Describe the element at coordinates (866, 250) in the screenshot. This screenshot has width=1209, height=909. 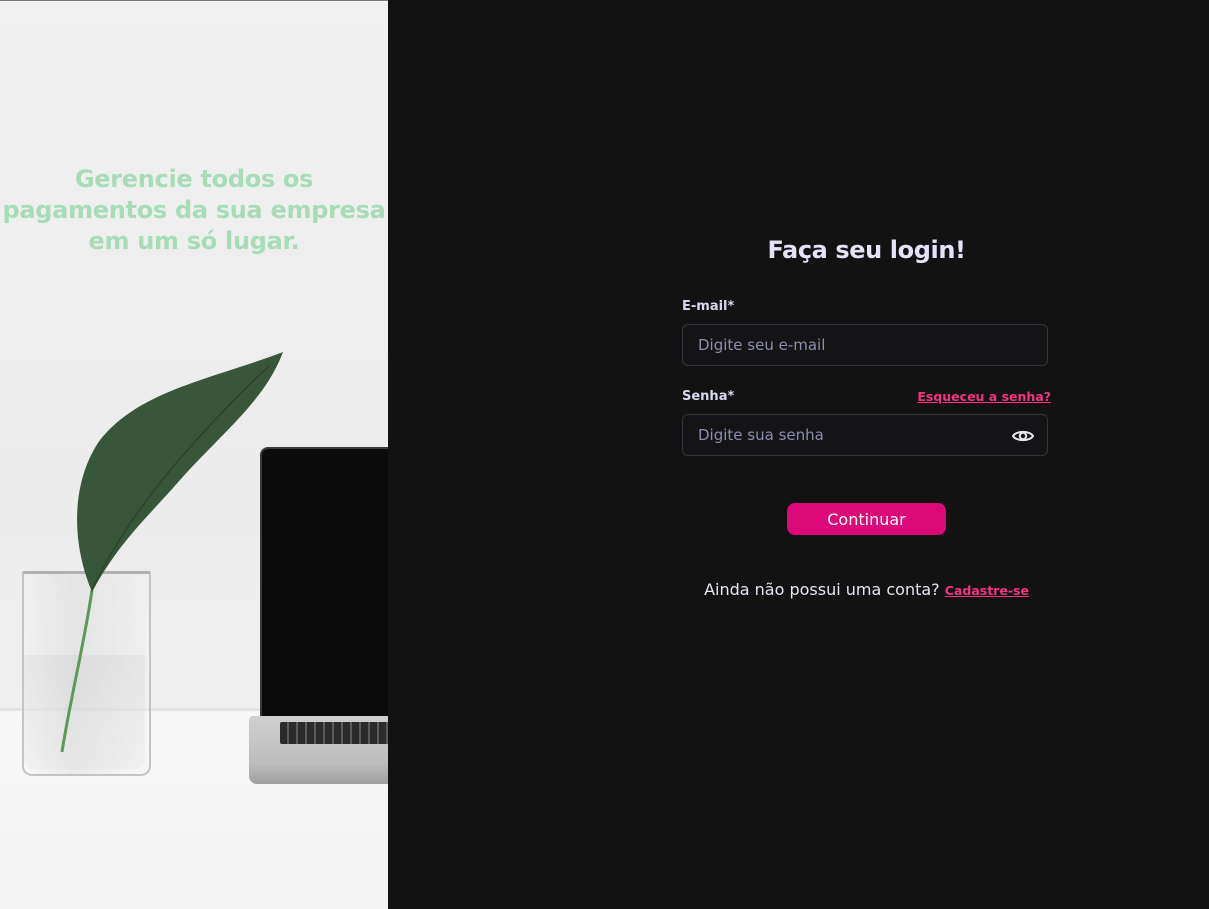
I see `page-title: Faça seu login!` at that location.